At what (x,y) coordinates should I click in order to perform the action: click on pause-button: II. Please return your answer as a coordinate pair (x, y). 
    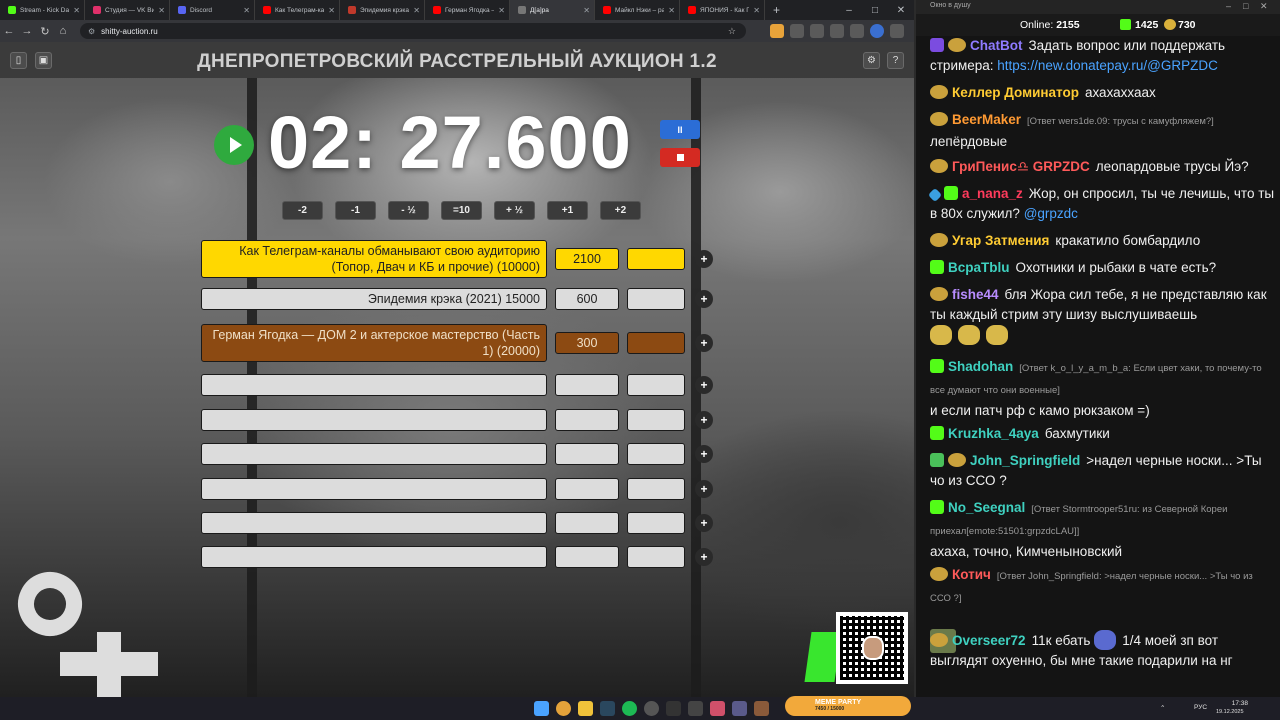
    Looking at the image, I should click on (680, 129).